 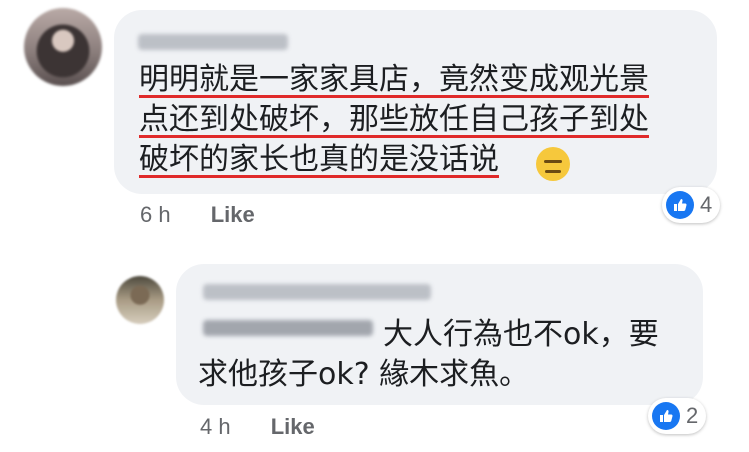 I want to click on reply-actions: 4 h Like, so click(x=257, y=427).